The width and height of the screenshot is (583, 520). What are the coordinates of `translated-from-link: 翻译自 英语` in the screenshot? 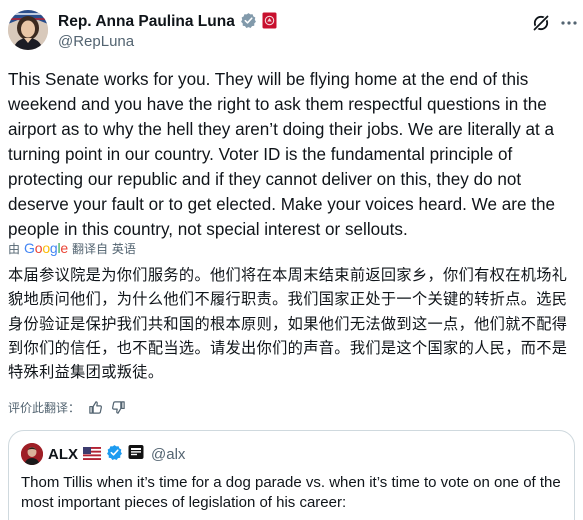 It's located at (104, 248).